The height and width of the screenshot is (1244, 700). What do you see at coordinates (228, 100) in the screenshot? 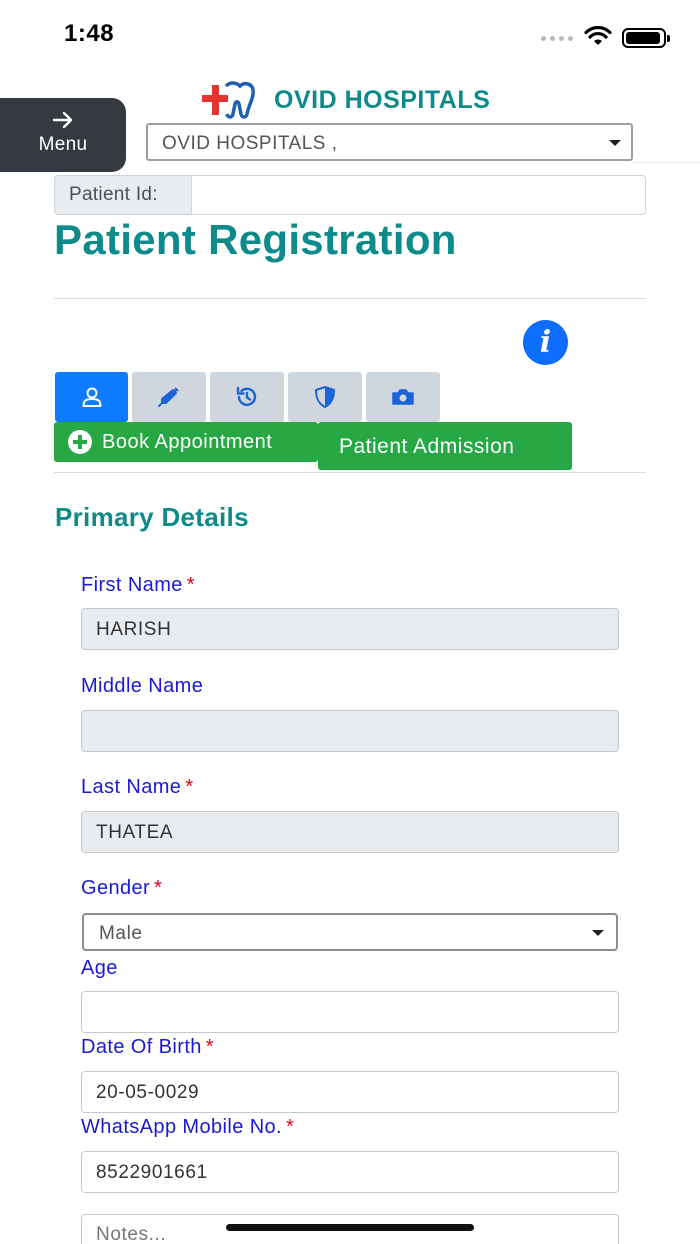
I see `hospital-logo-icon` at bounding box center [228, 100].